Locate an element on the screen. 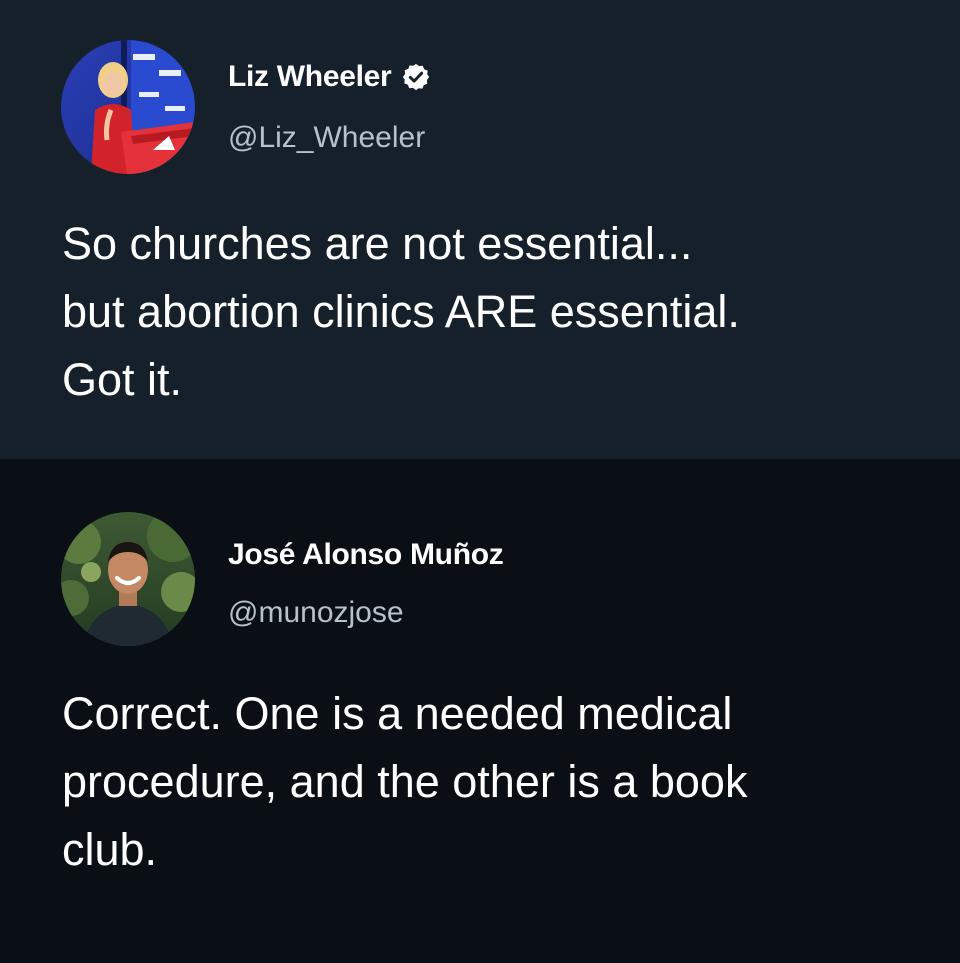 The height and width of the screenshot is (963, 960). display-name: Liz Wheeler is located at coordinates (310, 77).